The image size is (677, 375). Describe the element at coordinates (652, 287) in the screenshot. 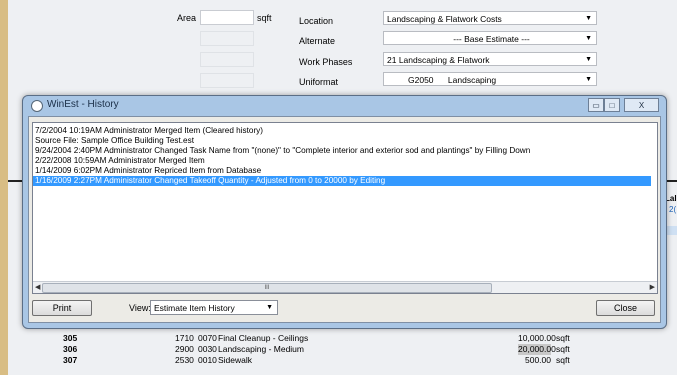

I see `scroll-right-icon: ▶` at that location.